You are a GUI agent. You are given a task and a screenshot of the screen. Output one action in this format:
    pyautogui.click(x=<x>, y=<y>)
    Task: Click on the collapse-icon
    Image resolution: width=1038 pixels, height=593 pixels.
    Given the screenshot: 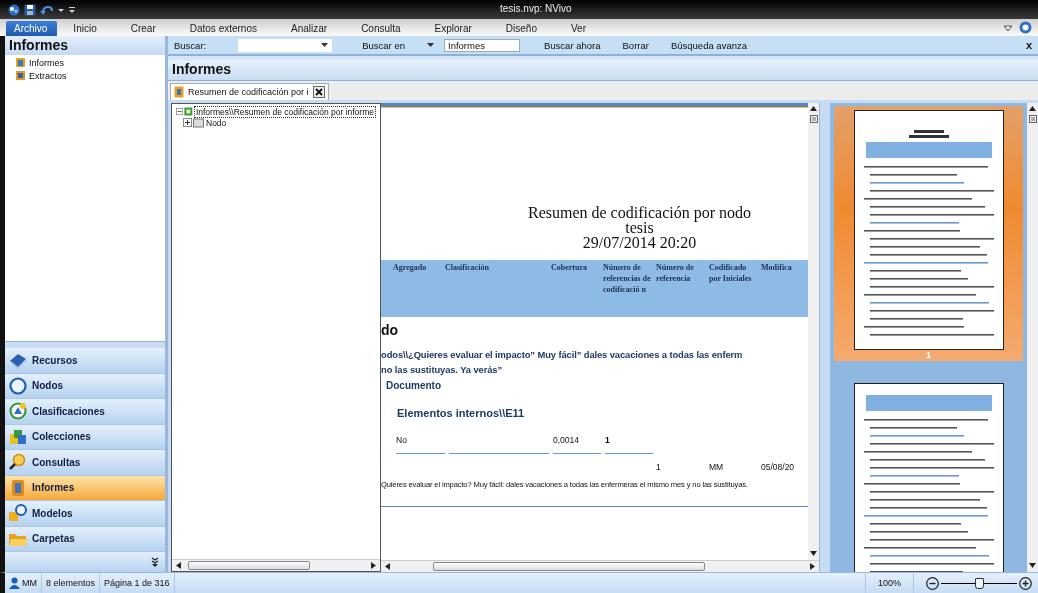 What is the action you would take?
    pyautogui.click(x=180, y=111)
    